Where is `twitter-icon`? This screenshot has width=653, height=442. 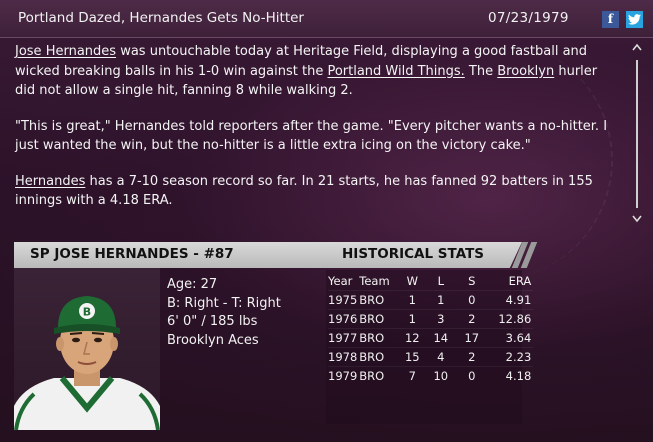 twitter-icon is located at coordinates (634, 19).